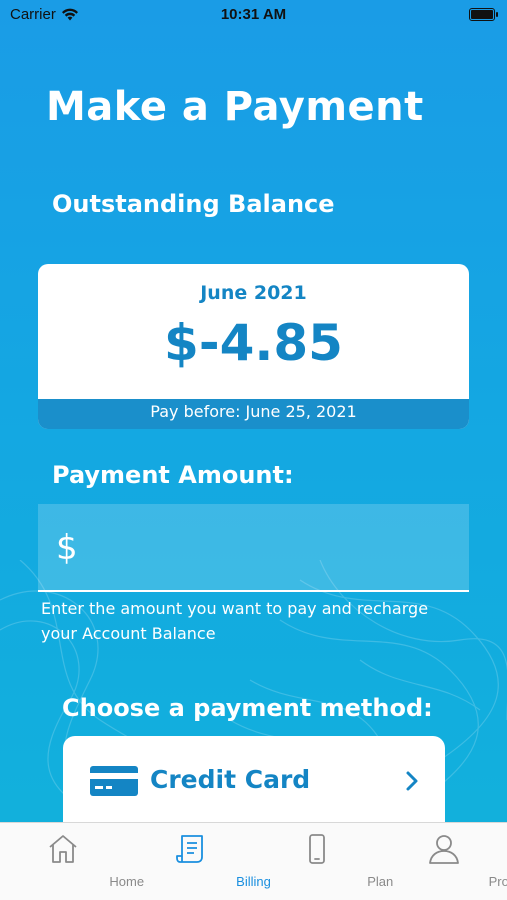 The height and width of the screenshot is (900, 507). What do you see at coordinates (253, 343) in the screenshot?
I see `balance-amount: $-4.85` at bounding box center [253, 343].